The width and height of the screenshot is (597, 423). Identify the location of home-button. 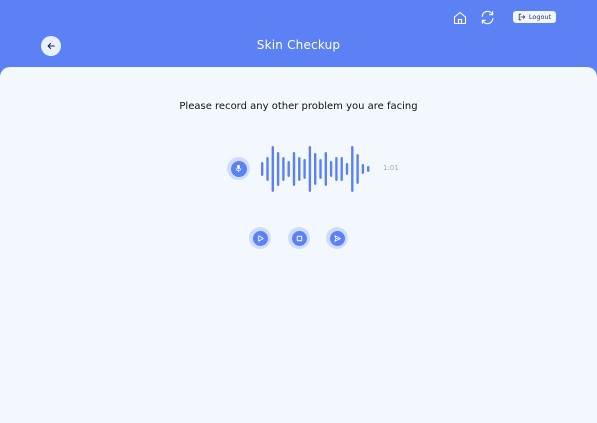
(460, 18).